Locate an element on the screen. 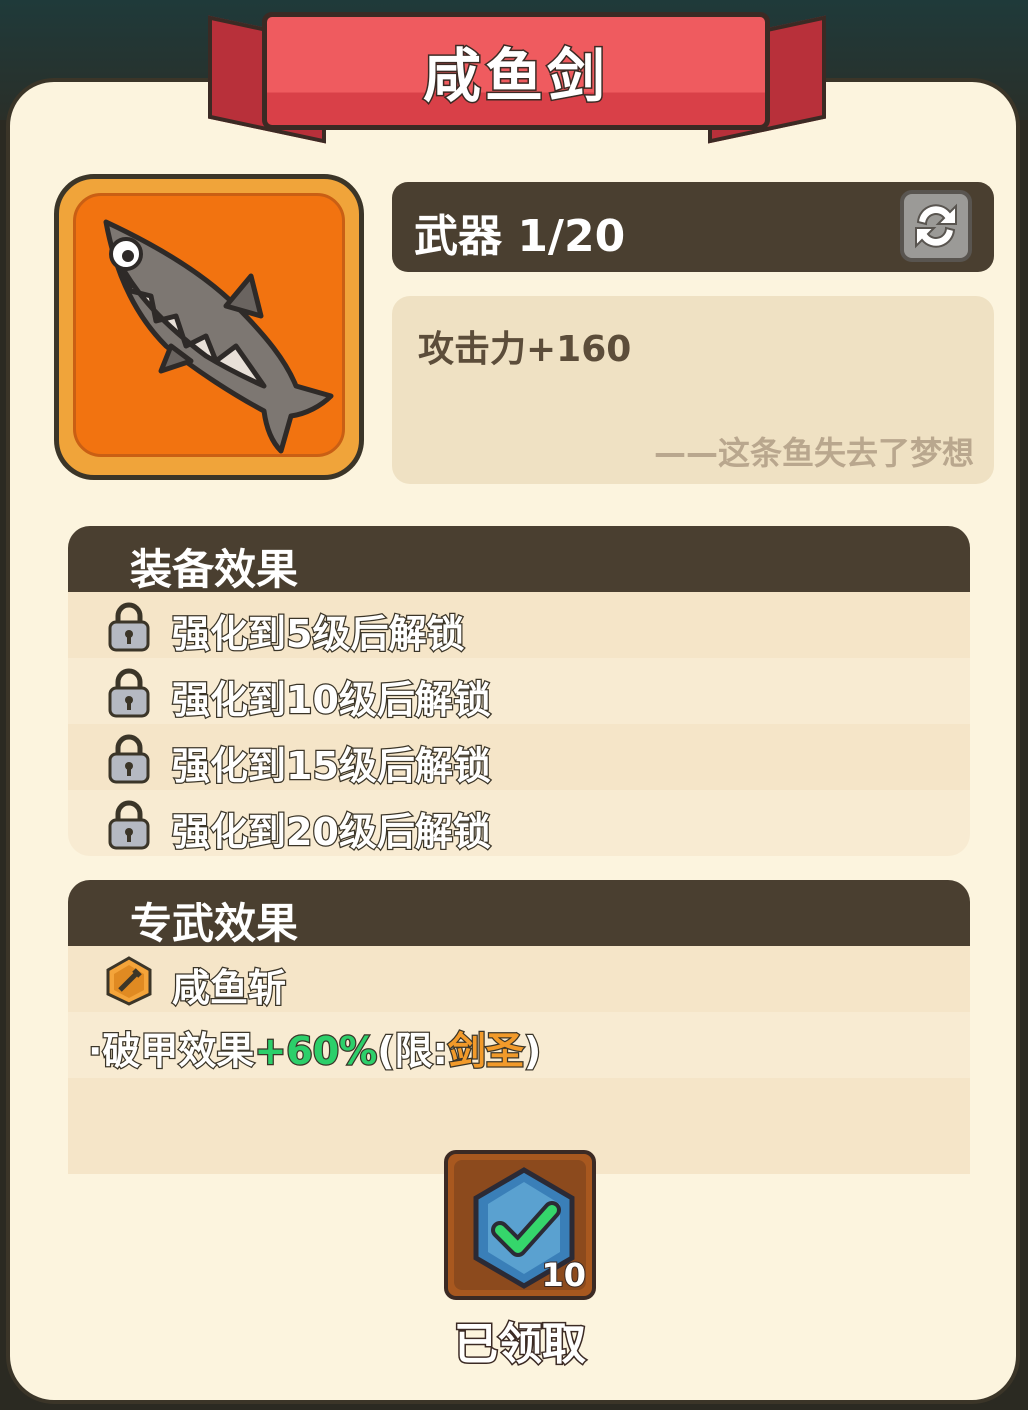 This screenshot has height=1410, width=1028. attack-stat: 攻击力+160 is located at coordinates (525, 349).